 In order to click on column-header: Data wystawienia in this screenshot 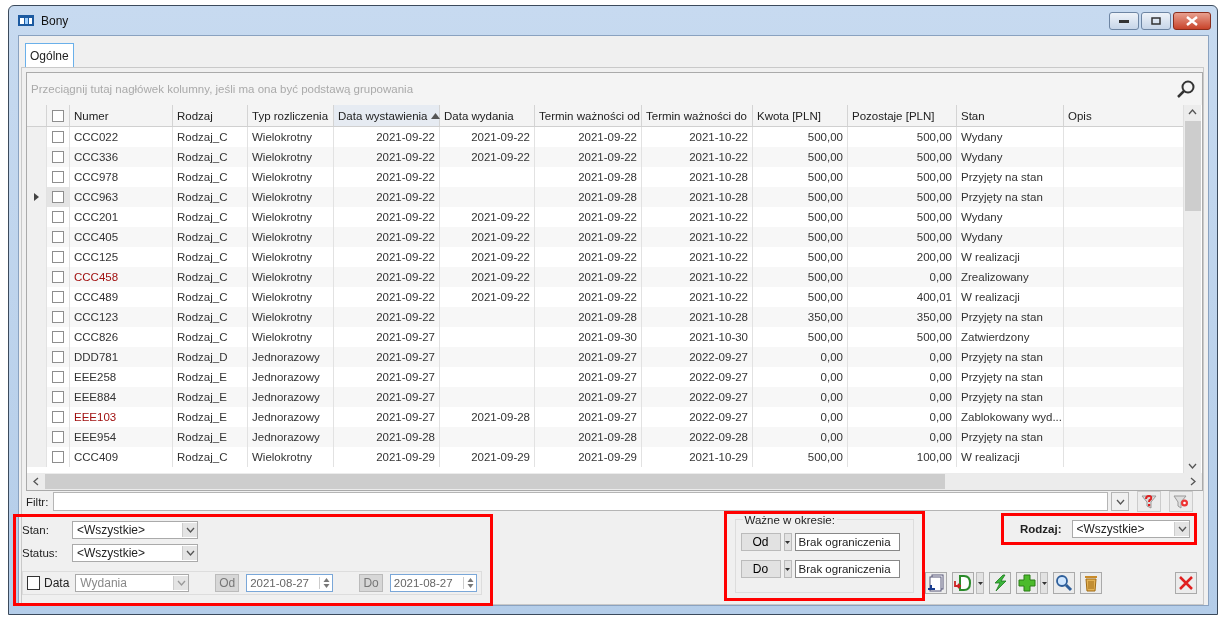, I will do `click(386, 115)`.